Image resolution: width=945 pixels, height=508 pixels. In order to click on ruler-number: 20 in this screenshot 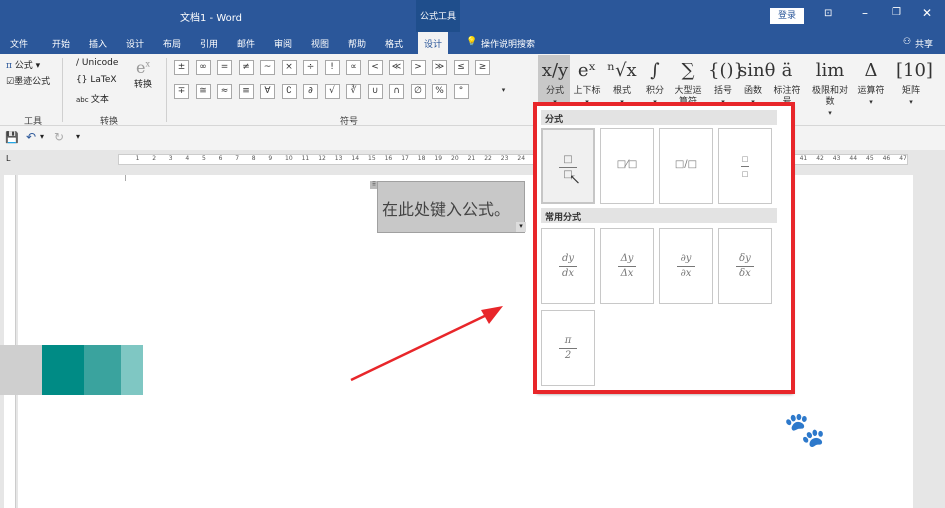, I will do `click(455, 158)`.